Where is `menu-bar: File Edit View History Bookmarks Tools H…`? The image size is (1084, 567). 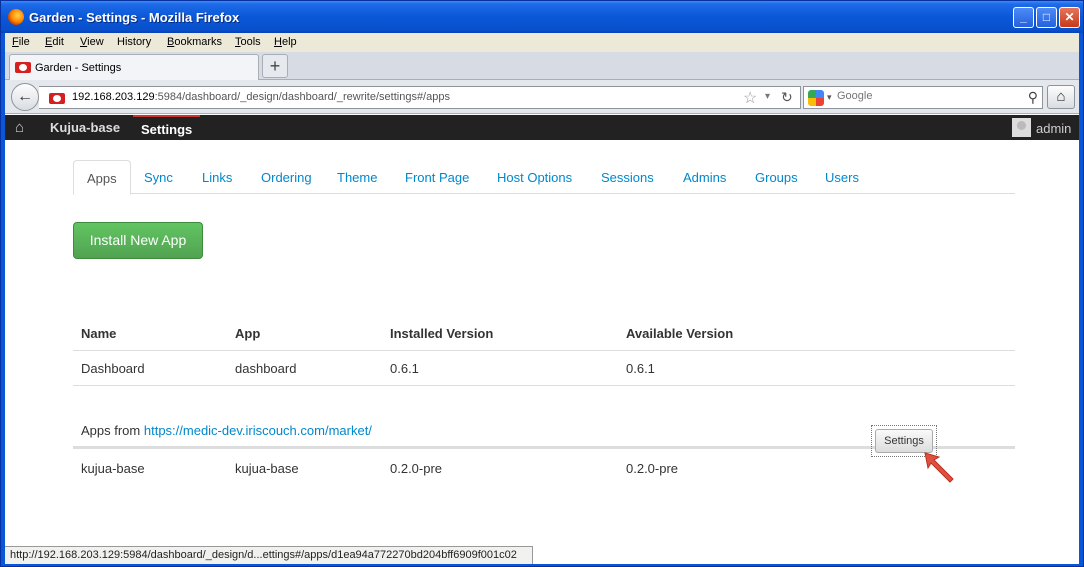 menu-bar: File Edit View History Bookmarks Tools H… is located at coordinates (542, 42).